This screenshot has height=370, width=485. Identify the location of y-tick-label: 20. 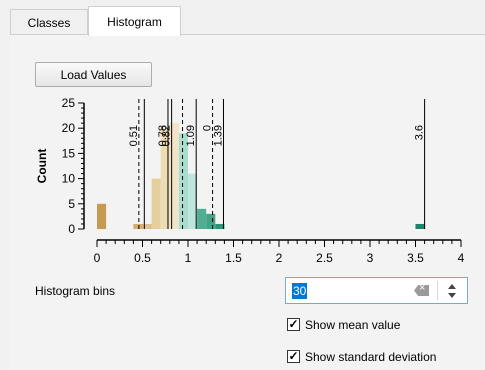
(69, 128).